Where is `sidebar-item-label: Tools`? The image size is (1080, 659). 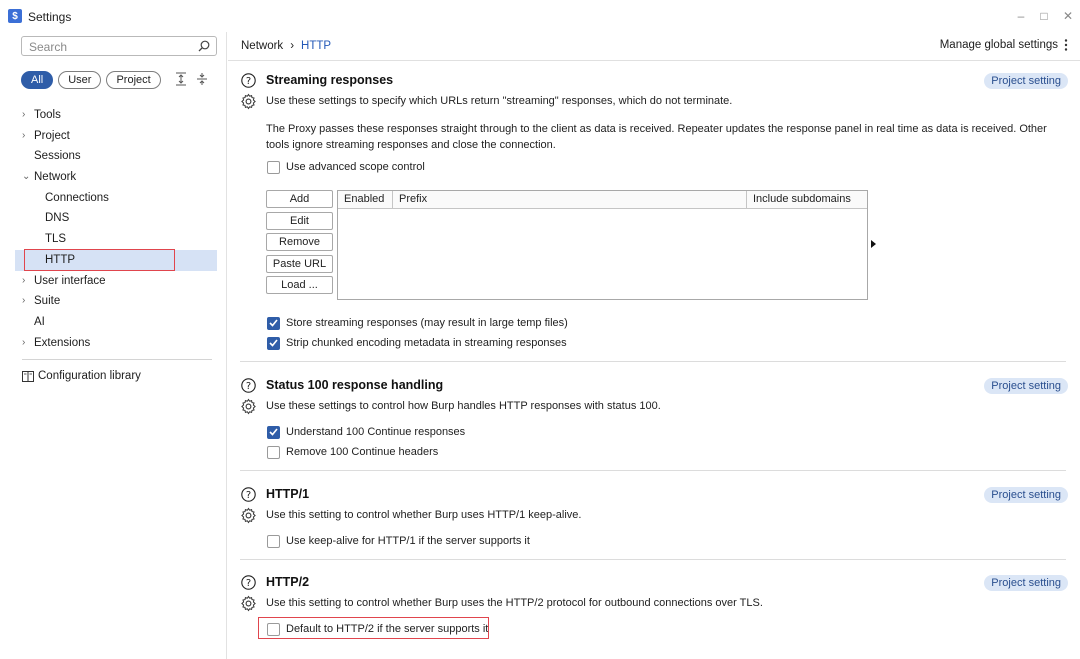
sidebar-item-label: Tools is located at coordinates (47, 115).